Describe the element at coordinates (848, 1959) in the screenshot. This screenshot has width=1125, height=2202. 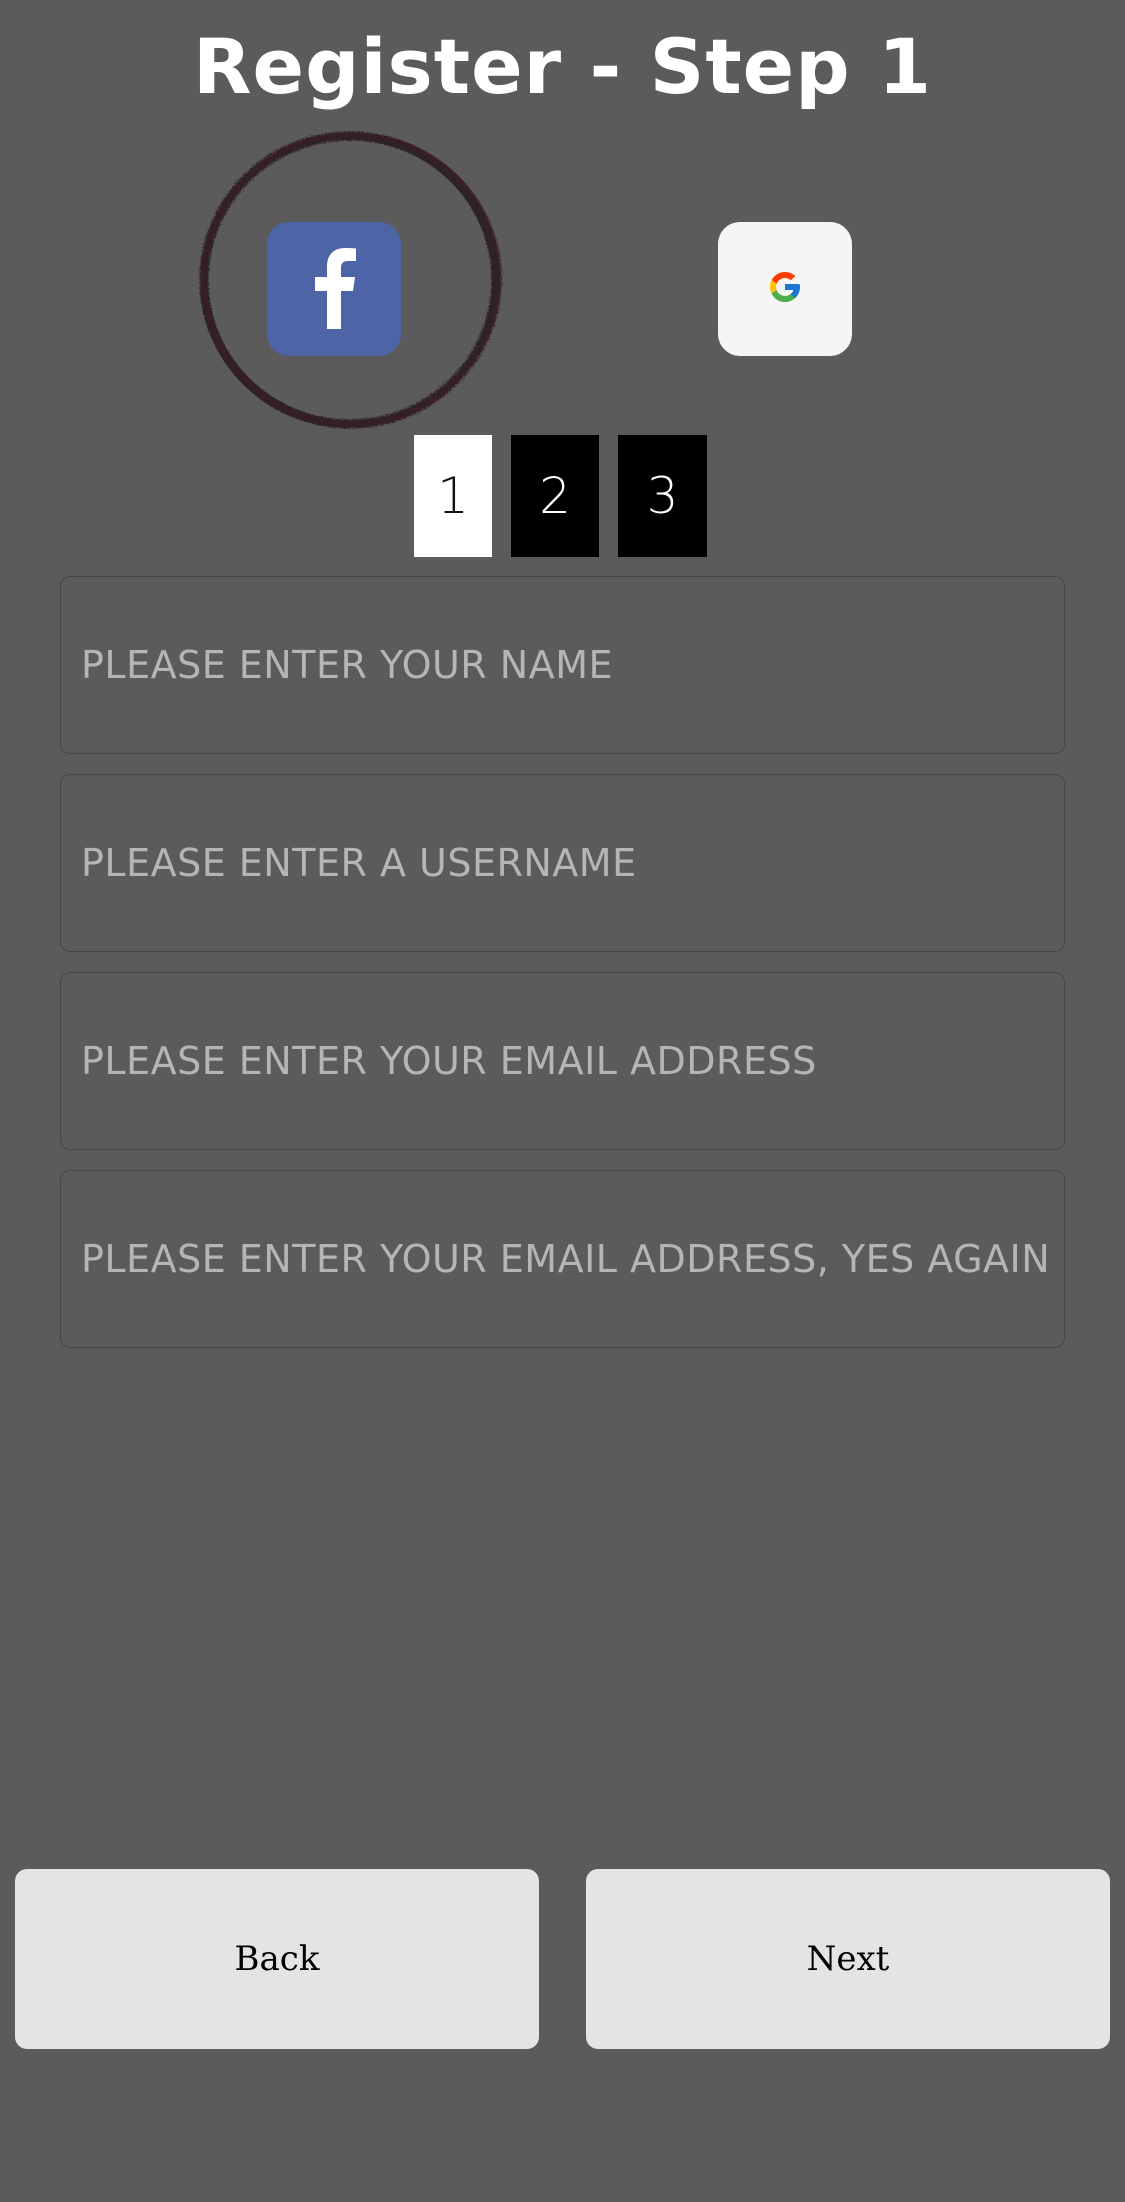
I see `next-button: Next` at that location.